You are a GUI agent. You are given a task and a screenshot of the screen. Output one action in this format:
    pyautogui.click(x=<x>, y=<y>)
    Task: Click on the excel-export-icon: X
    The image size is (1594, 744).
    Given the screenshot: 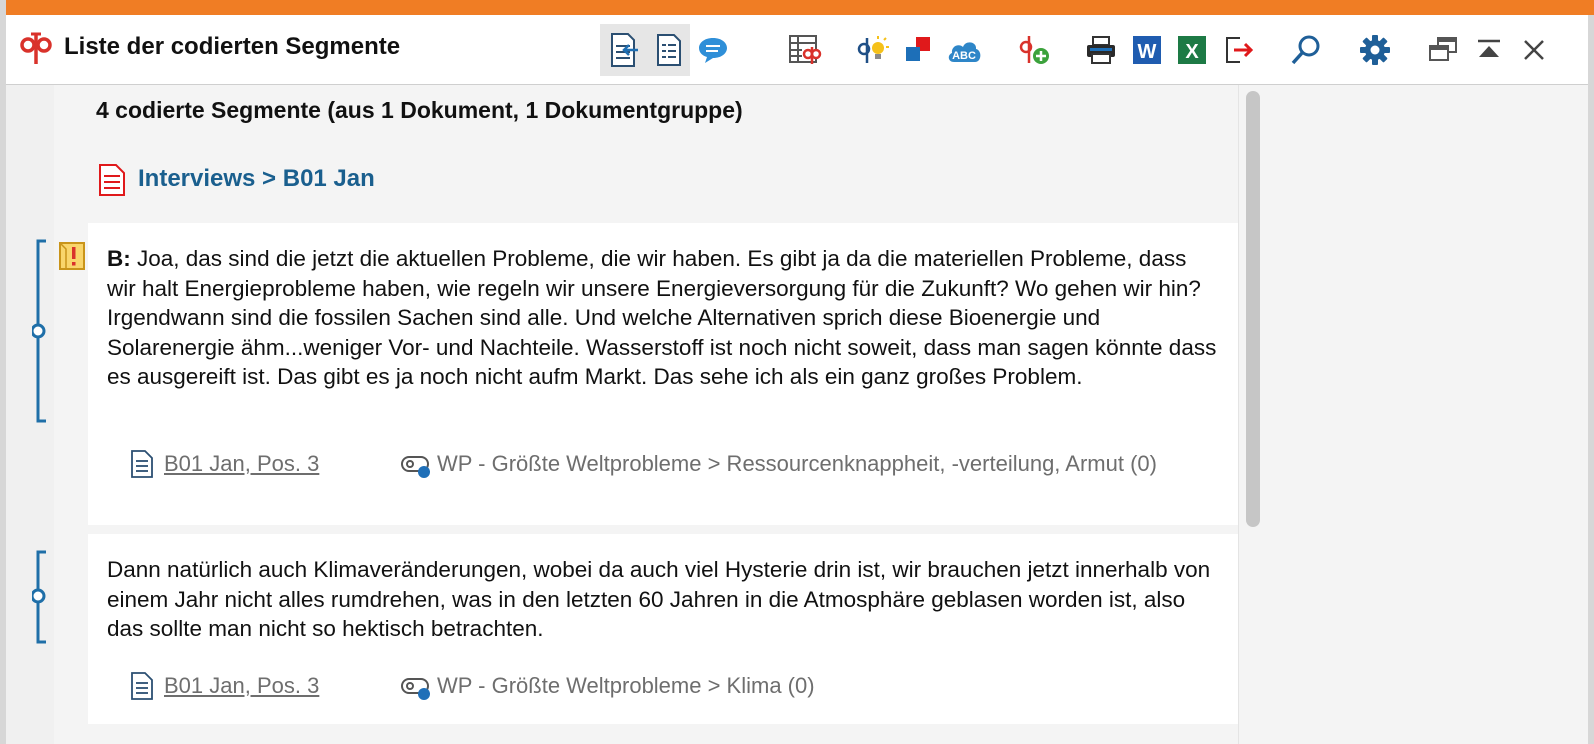 What is the action you would take?
    pyautogui.click(x=1192, y=50)
    